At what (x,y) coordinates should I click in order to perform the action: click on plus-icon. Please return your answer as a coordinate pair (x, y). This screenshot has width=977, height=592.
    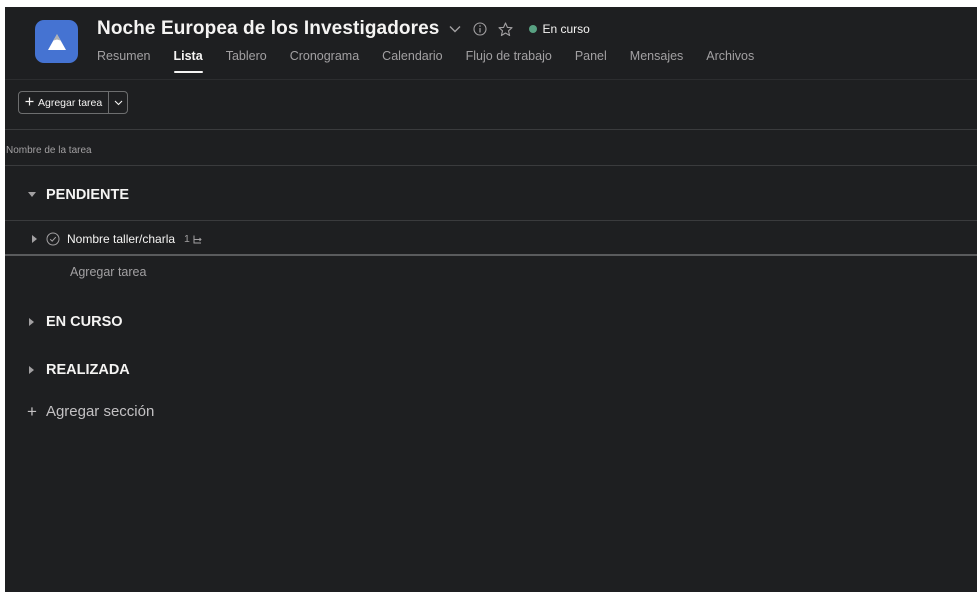
    Looking at the image, I should click on (29, 103).